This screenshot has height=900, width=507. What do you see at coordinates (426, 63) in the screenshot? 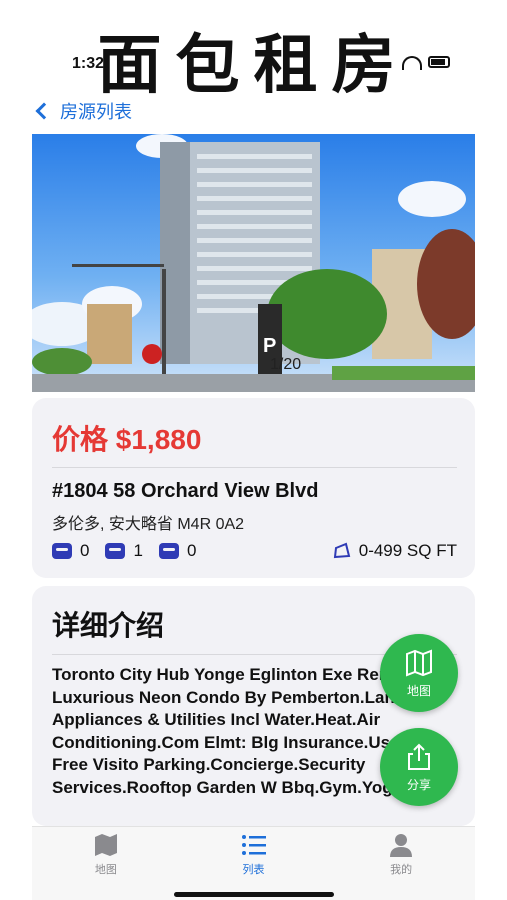
I see `status-icons` at bounding box center [426, 63].